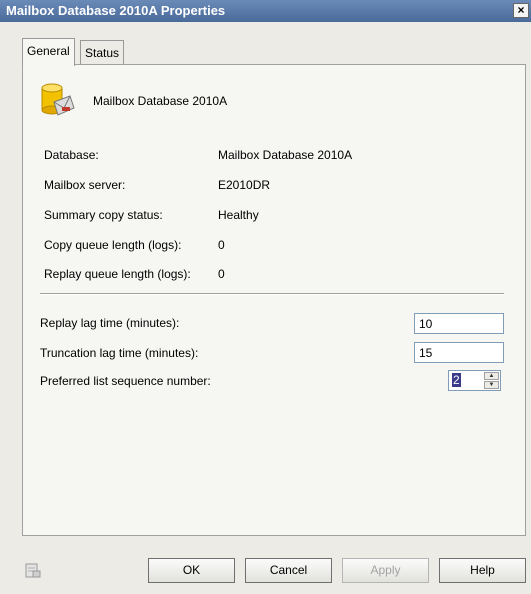  I want to click on window-title: Mailbox Database 2010A Properties, so click(116, 10).